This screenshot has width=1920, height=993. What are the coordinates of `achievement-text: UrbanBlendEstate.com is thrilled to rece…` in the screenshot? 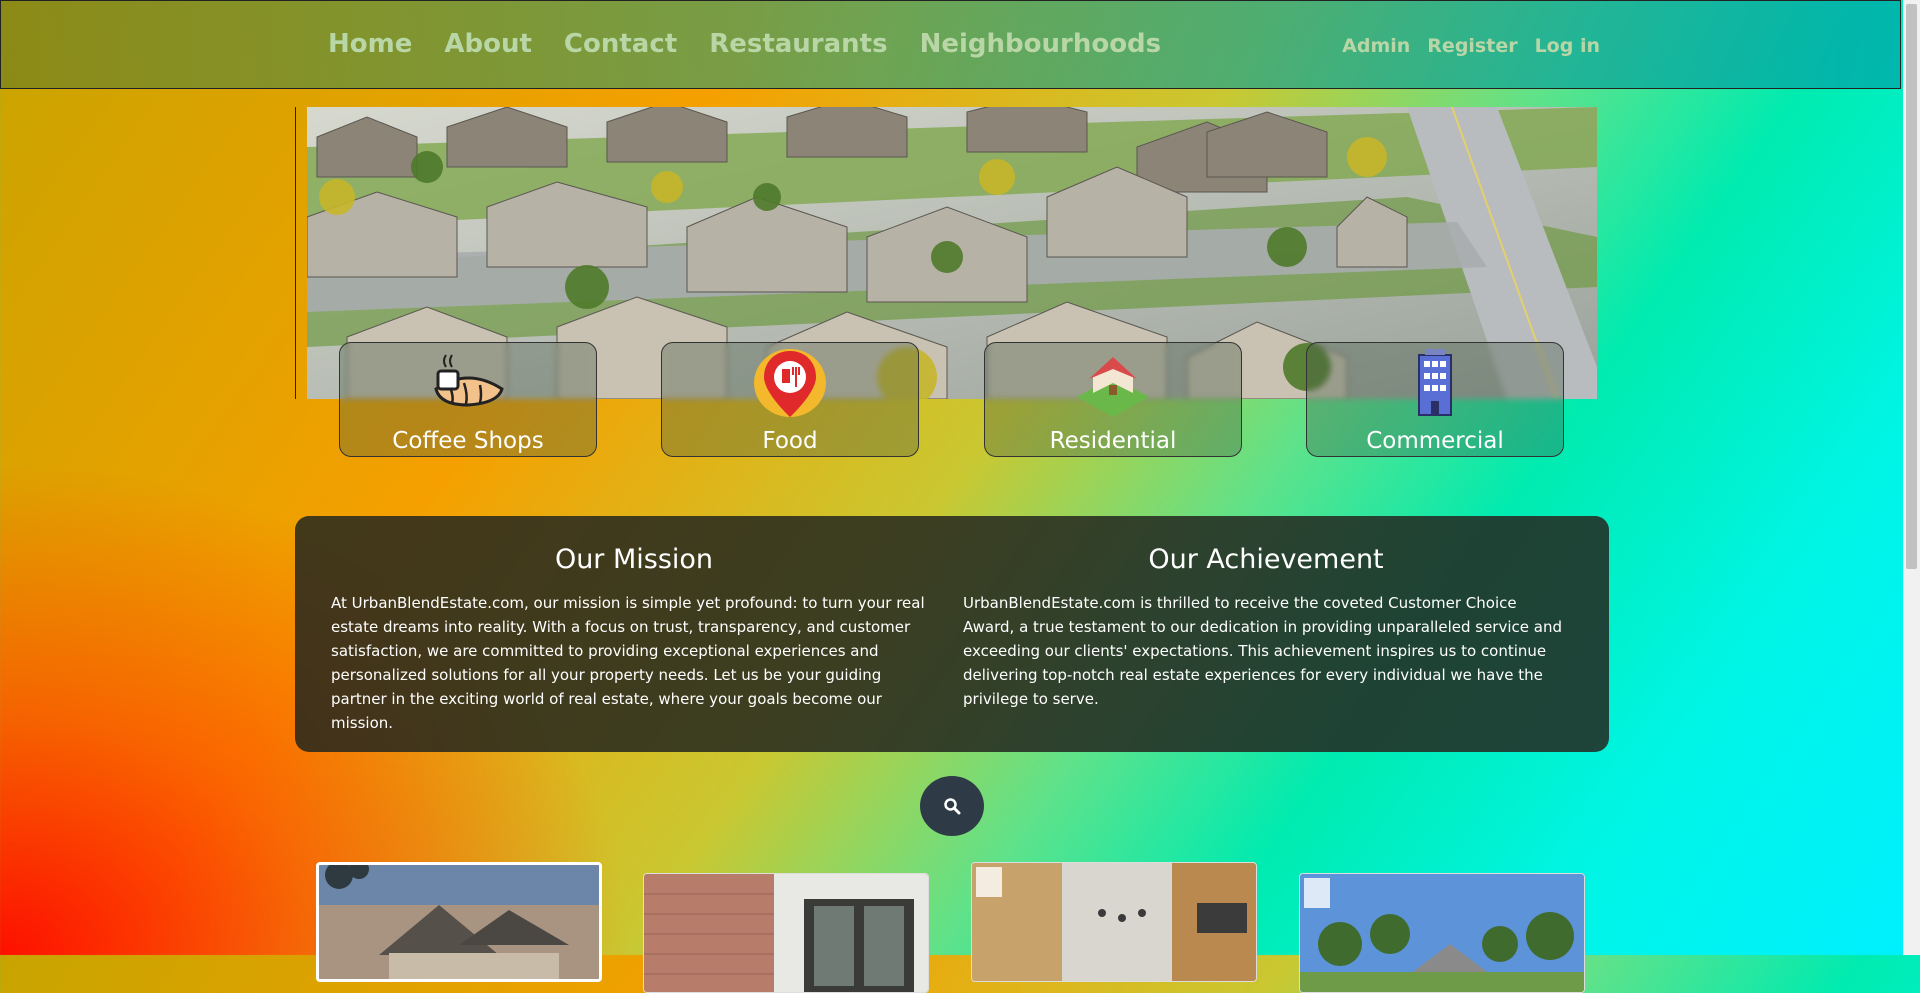 It's located at (1262, 651).